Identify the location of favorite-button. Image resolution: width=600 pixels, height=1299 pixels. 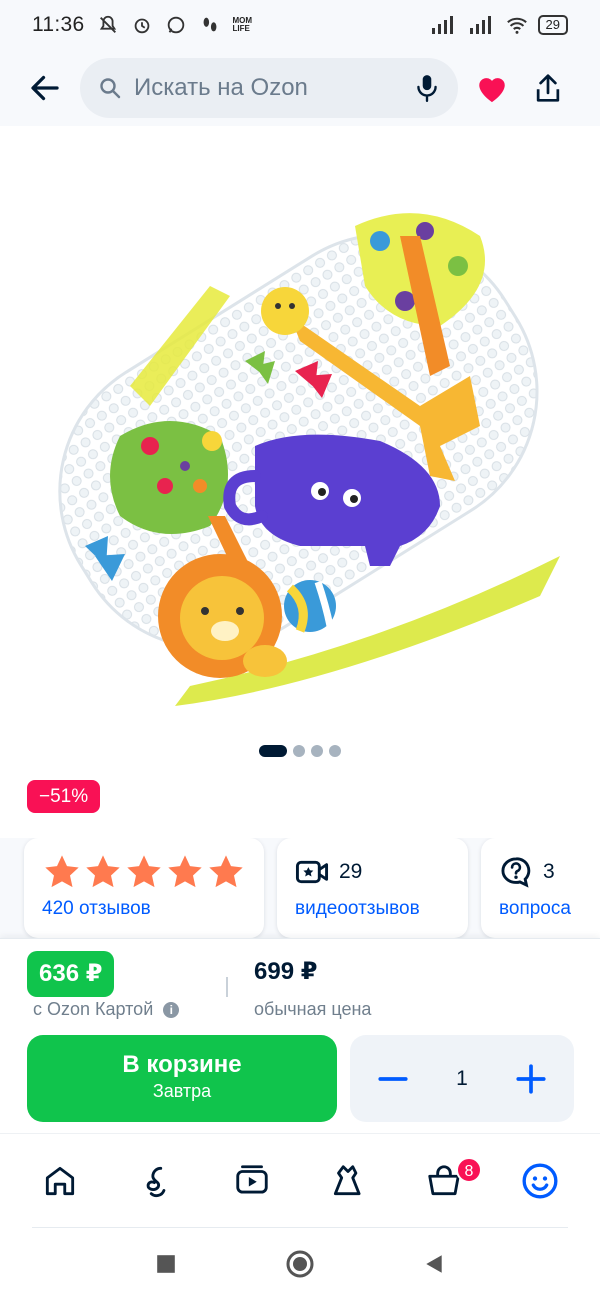
(492, 88).